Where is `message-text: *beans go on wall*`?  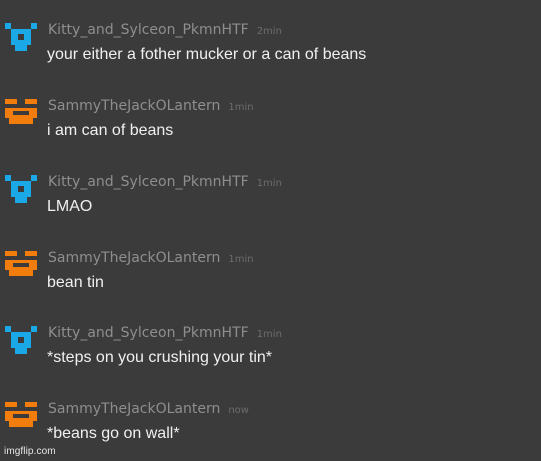
message-text: *beans go on wall* is located at coordinates (113, 433).